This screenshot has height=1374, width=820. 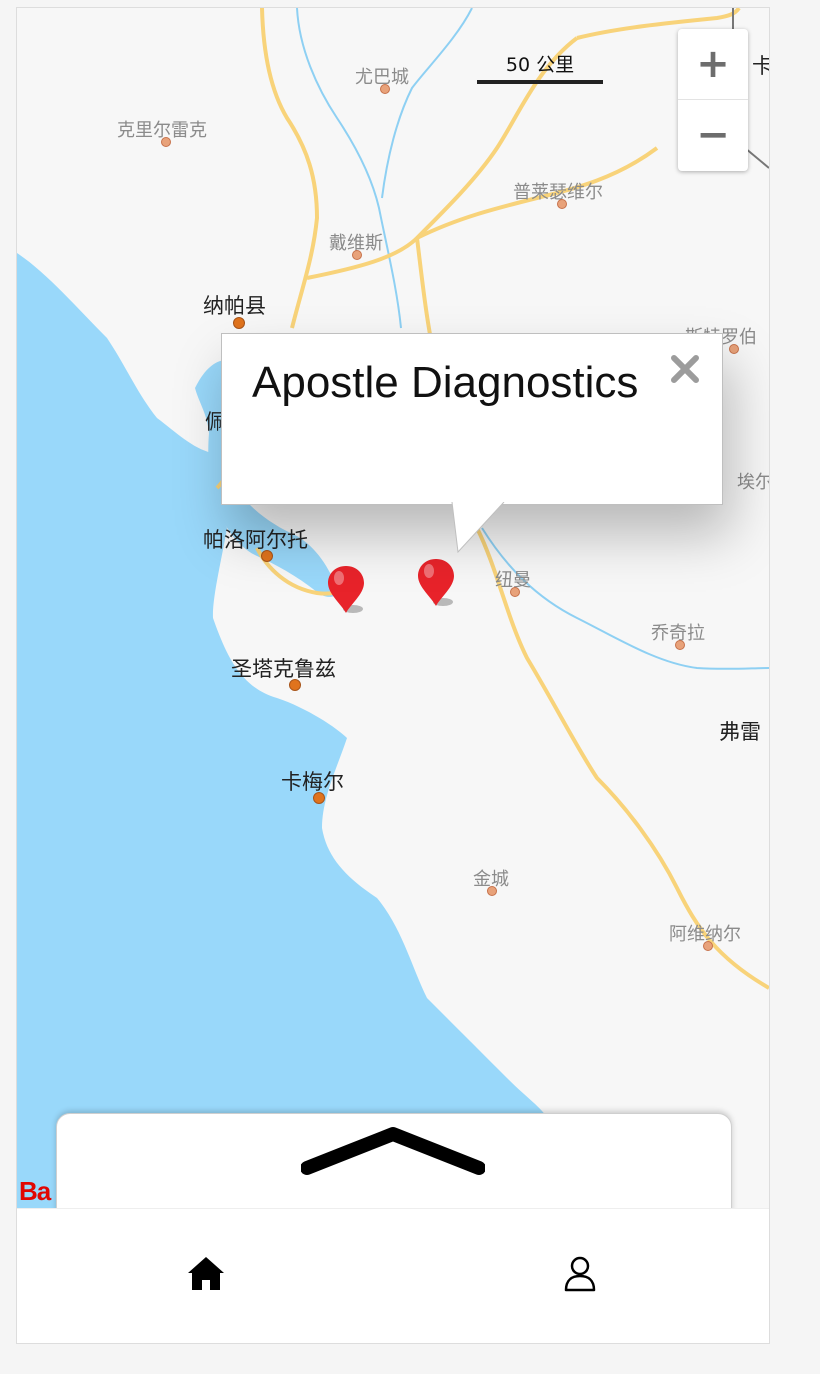 I want to click on tab-bar, so click(x=393, y=1275).